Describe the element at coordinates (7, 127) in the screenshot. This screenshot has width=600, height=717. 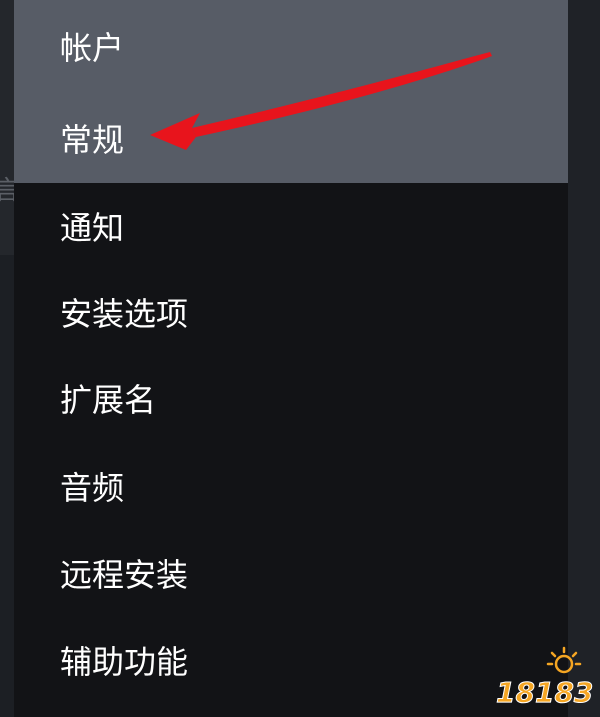
I see `background-panel-top` at that location.